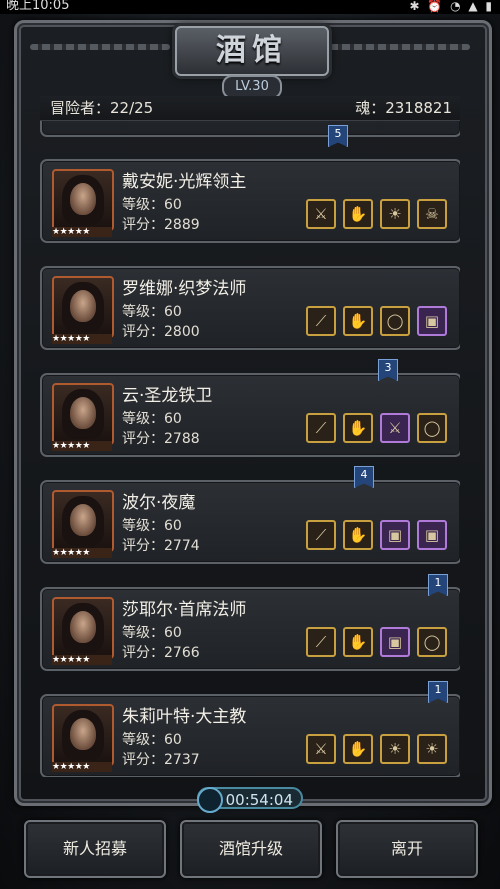  What do you see at coordinates (252, 51) in the screenshot?
I see `page-title: 酒馆` at bounding box center [252, 51].